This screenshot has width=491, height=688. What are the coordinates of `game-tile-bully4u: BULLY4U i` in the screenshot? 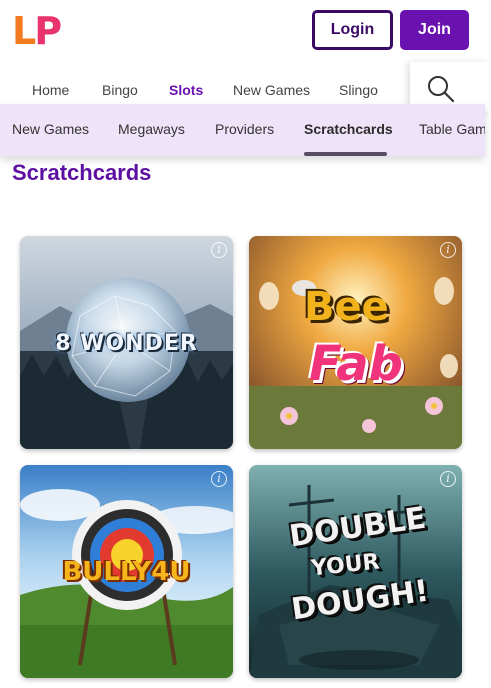 It's located at (126, 571).